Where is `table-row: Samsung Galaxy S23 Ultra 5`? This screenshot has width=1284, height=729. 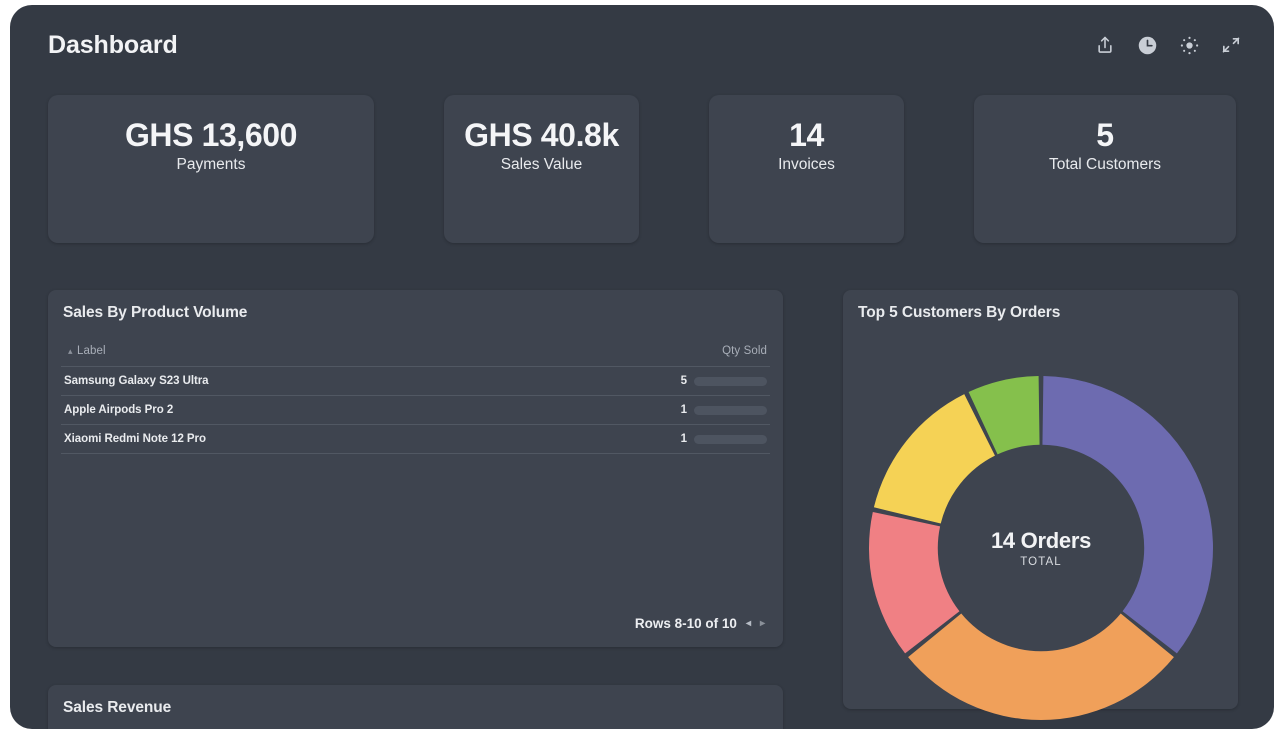
table-row: Samsung Galaxy S23 Ultra 5 is located at coordinates (415, 381).